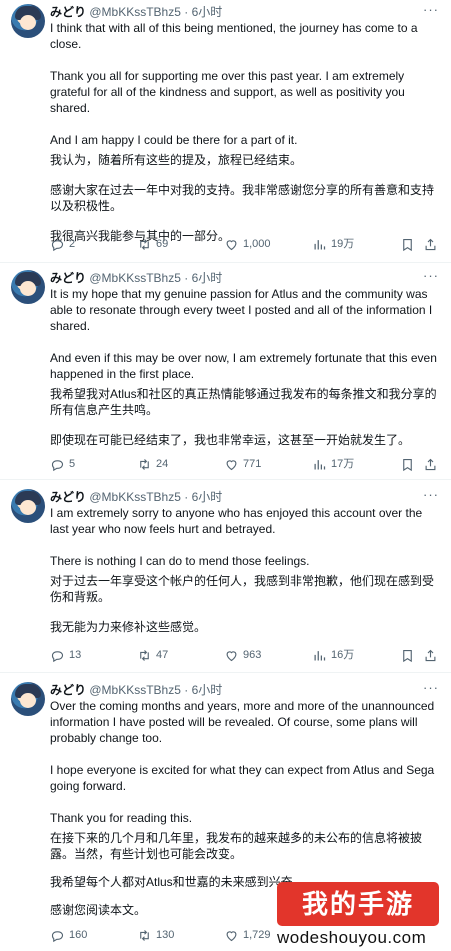 This screenshot has width=451, height=951. Describe the element at coordinates (72, 464) in the screenshot. I see `reply-count: 5` at that location.